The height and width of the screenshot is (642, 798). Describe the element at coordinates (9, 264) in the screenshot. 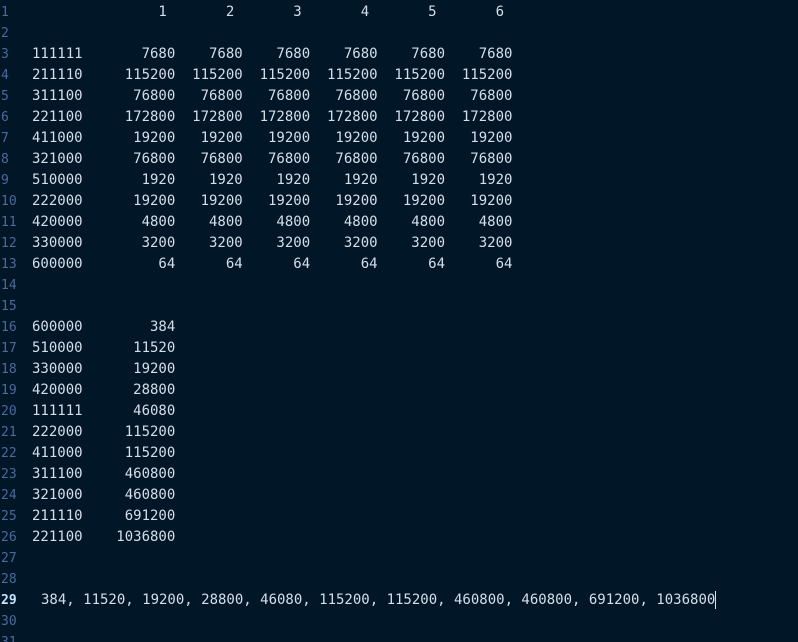

I see `line-number: 13` at that location.